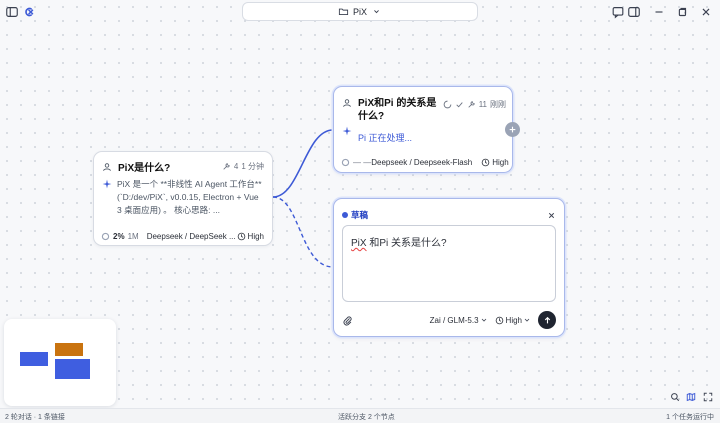  I want to click on minimap-node-active, so click(69, 349).